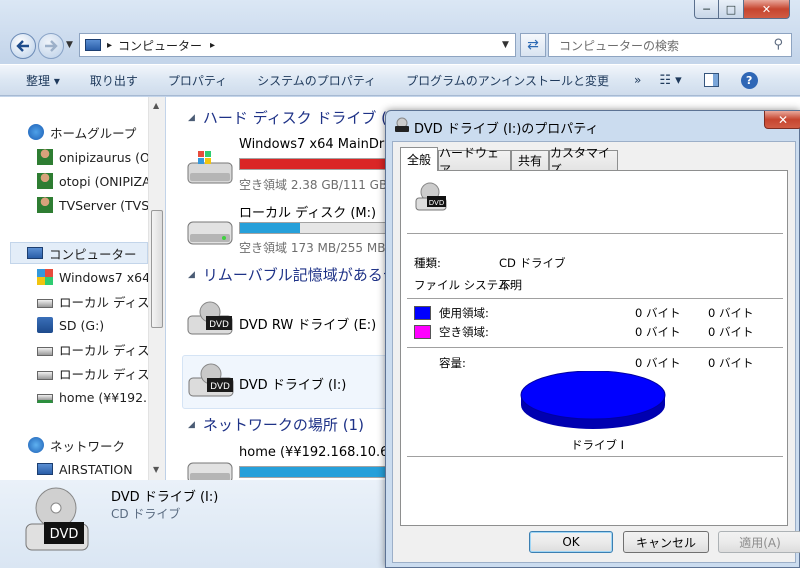 This screenshot has width=800, height=568. What do you see at coordinates (658, 363) in the screenshot?
I see `capacity-bytes: 0 バイト` at bounding box center [658, 363].